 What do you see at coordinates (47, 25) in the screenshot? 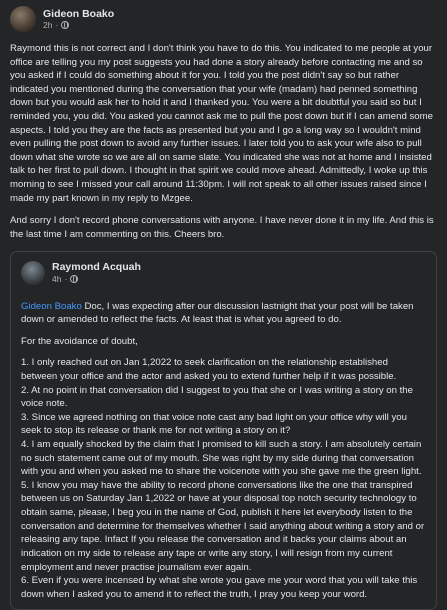
I see `post-time: 2h` at bounding box center [47, 25].